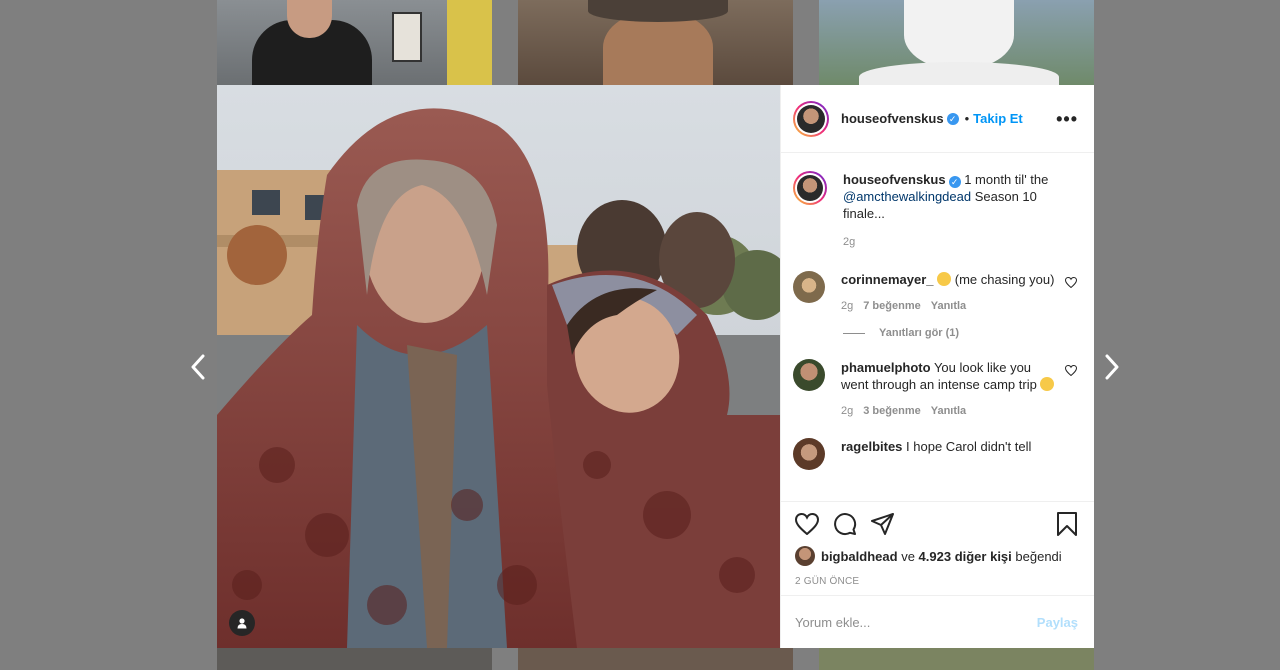 Image resolution: width=1280 pixels, height=670 pixels. I want to click on author-avatar, so click(811, 118).